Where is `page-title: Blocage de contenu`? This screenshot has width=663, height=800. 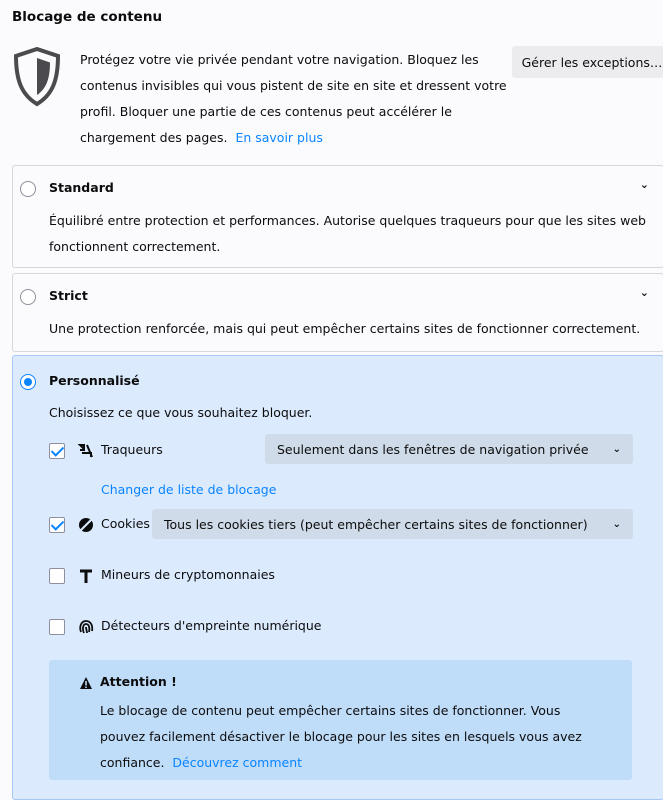
page-title: Blocage de contenu is located at coordinates (87, 17).